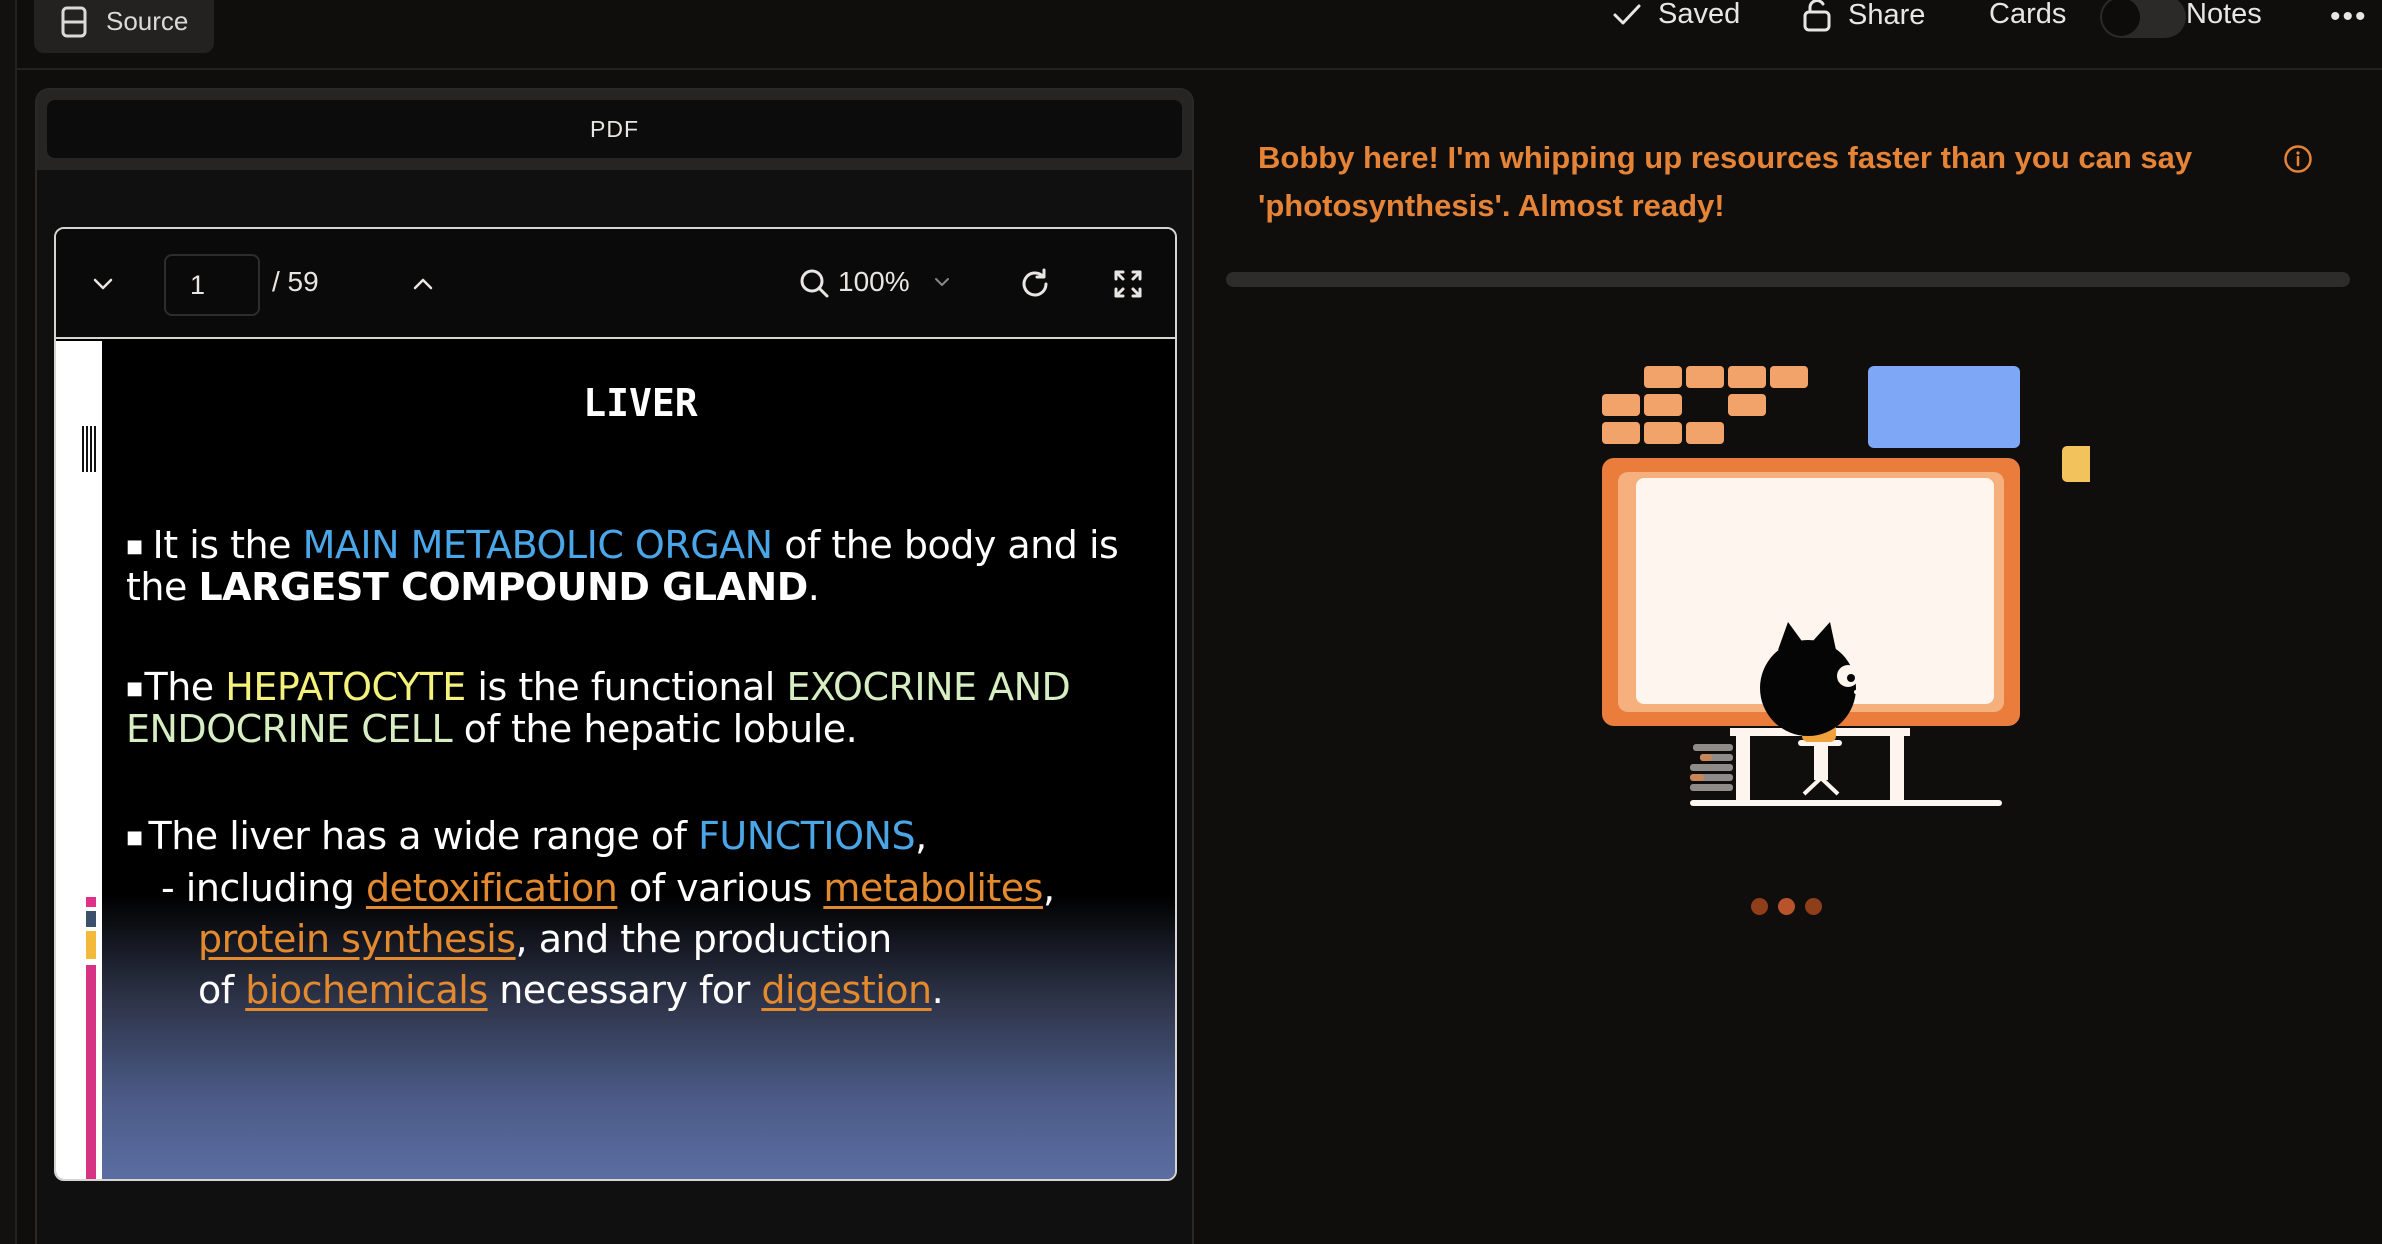  Describe the element at coordinates (704, 939) in the screenshot. I see `text: , and the production` at that location.